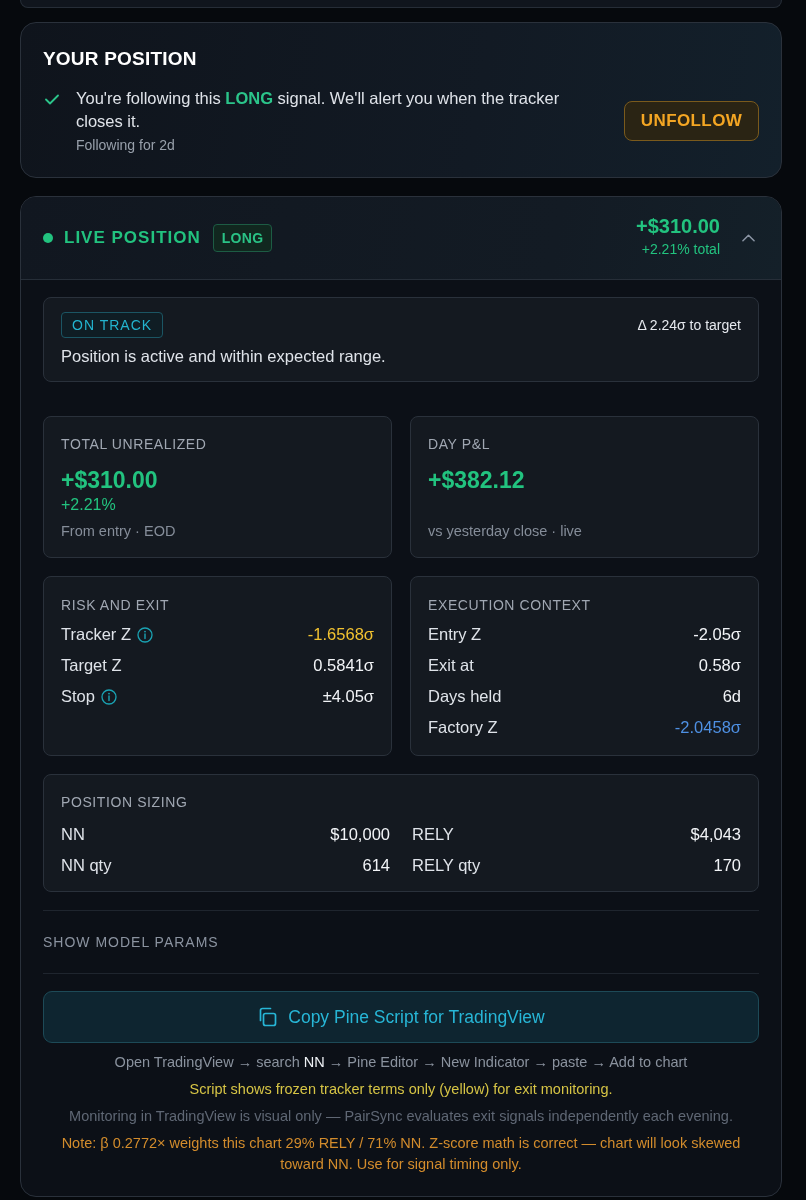 Image resolution: width=806 pixels, height=1200 pixels. Describe the element at coordinates (401, 1154) in the screenshot. I see `help-note: Note: β 0.2772× weights this chart 29% RELY / 71% NN. Z-score math is correct — chart will look skewed toward NN. Use for signal timing only.` at that location.